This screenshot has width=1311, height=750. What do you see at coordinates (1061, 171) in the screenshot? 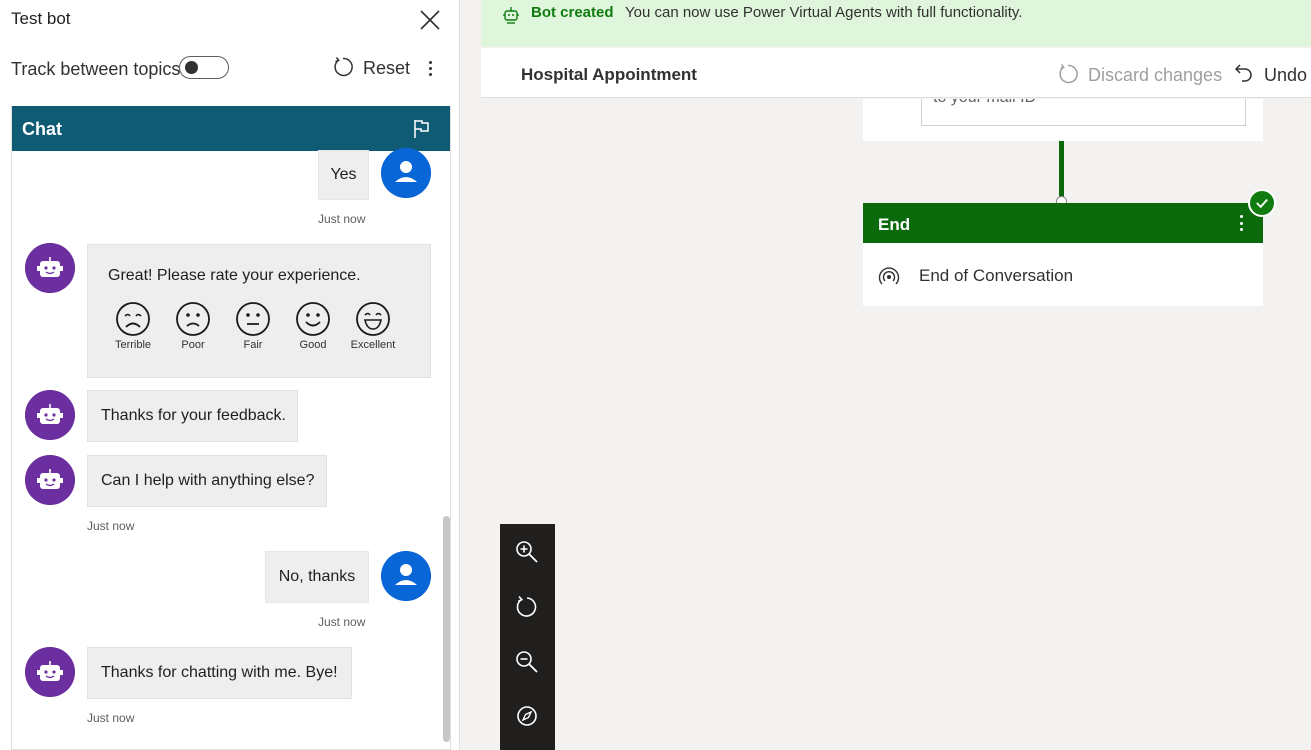
I see `node-connector` at bounding box center [1061, 171].